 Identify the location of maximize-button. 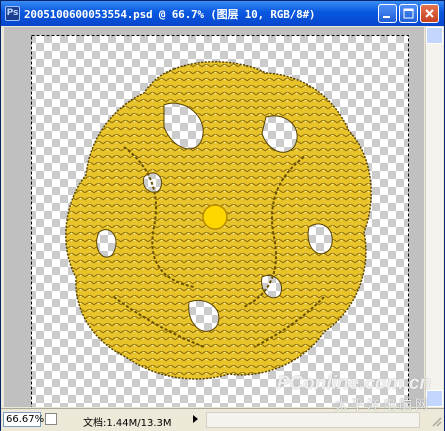
(408, 13).